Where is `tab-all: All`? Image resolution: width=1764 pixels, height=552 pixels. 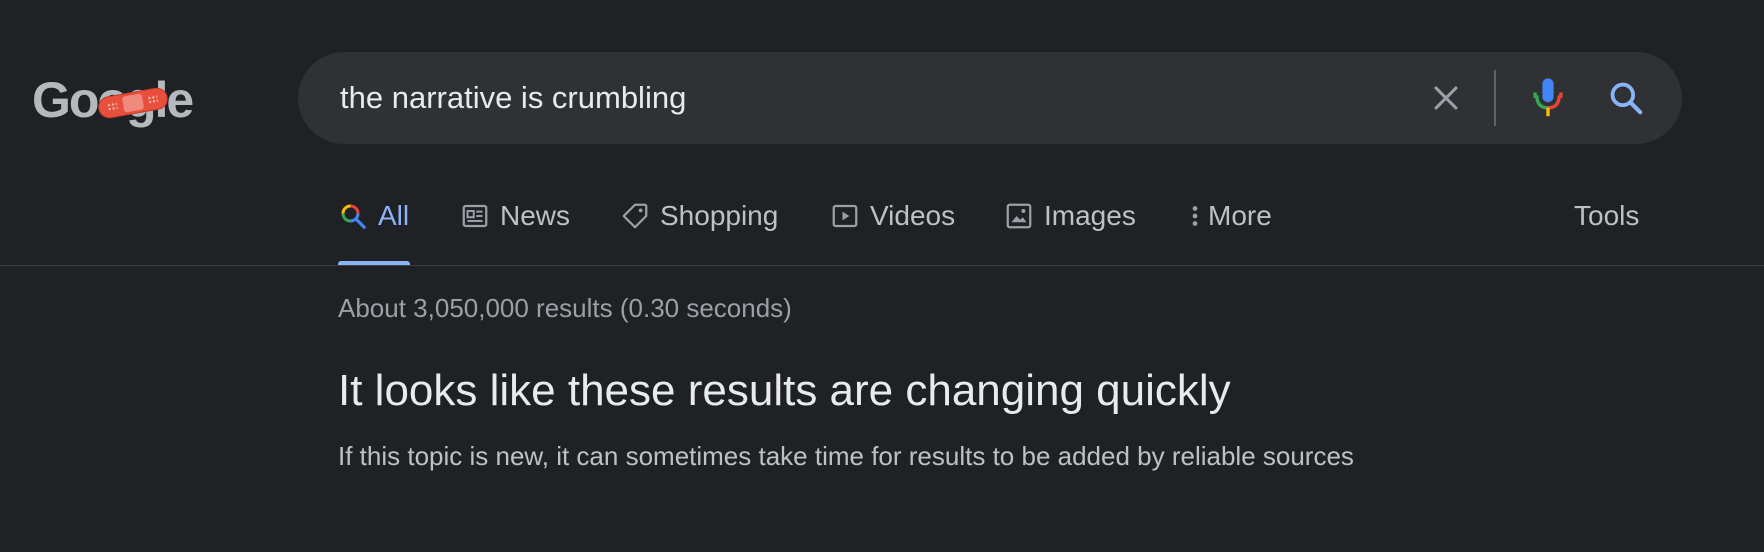
tab-all: All is located at coordinates (374, 231).